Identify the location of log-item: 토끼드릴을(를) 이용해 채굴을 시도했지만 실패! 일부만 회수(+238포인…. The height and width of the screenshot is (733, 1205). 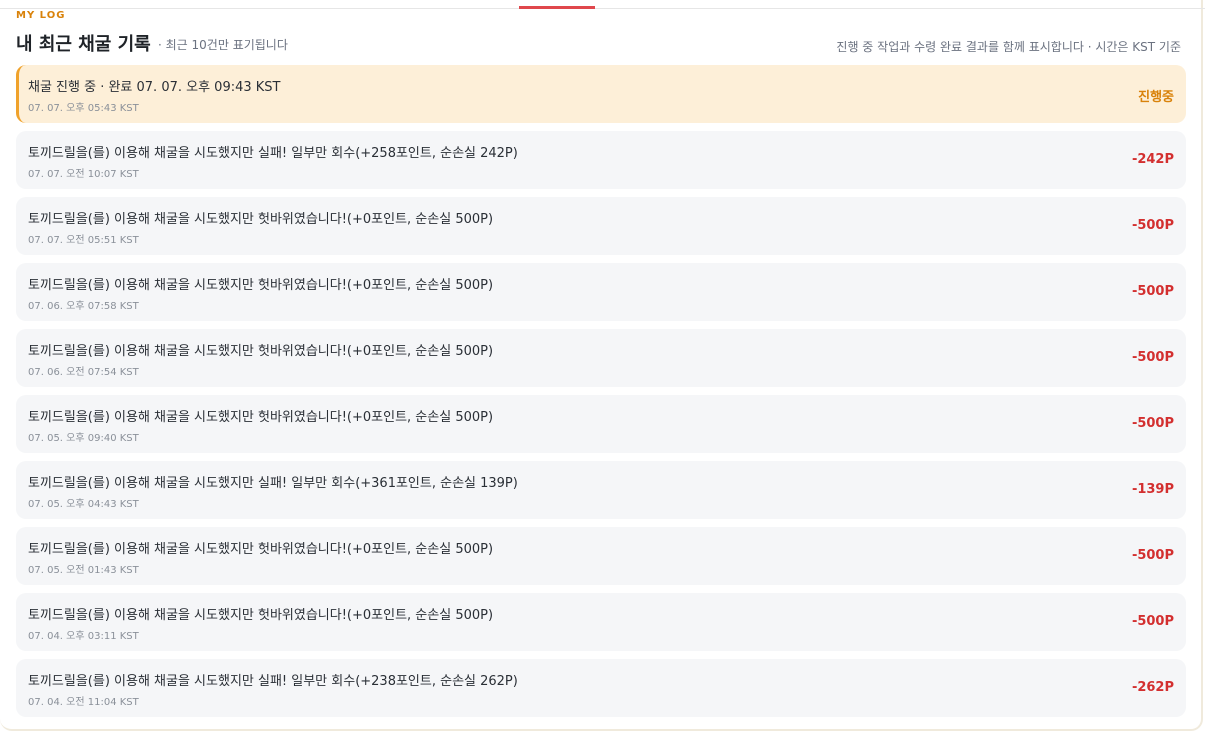
(601, 688).